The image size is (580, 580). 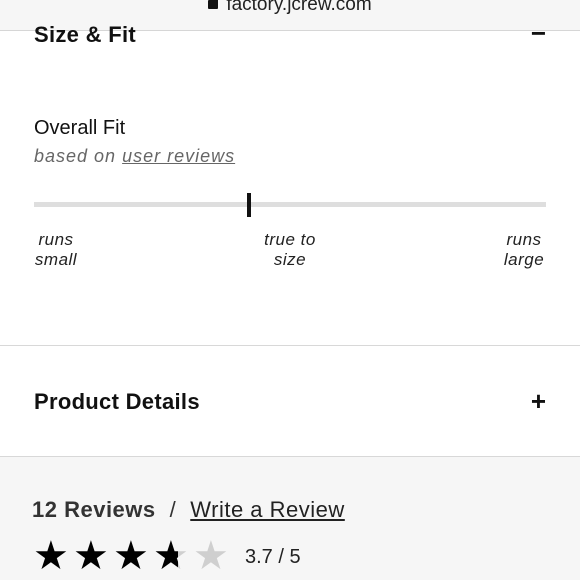 I want to click on rating-value: 3.7 / 5, so click(x=273, y=557).